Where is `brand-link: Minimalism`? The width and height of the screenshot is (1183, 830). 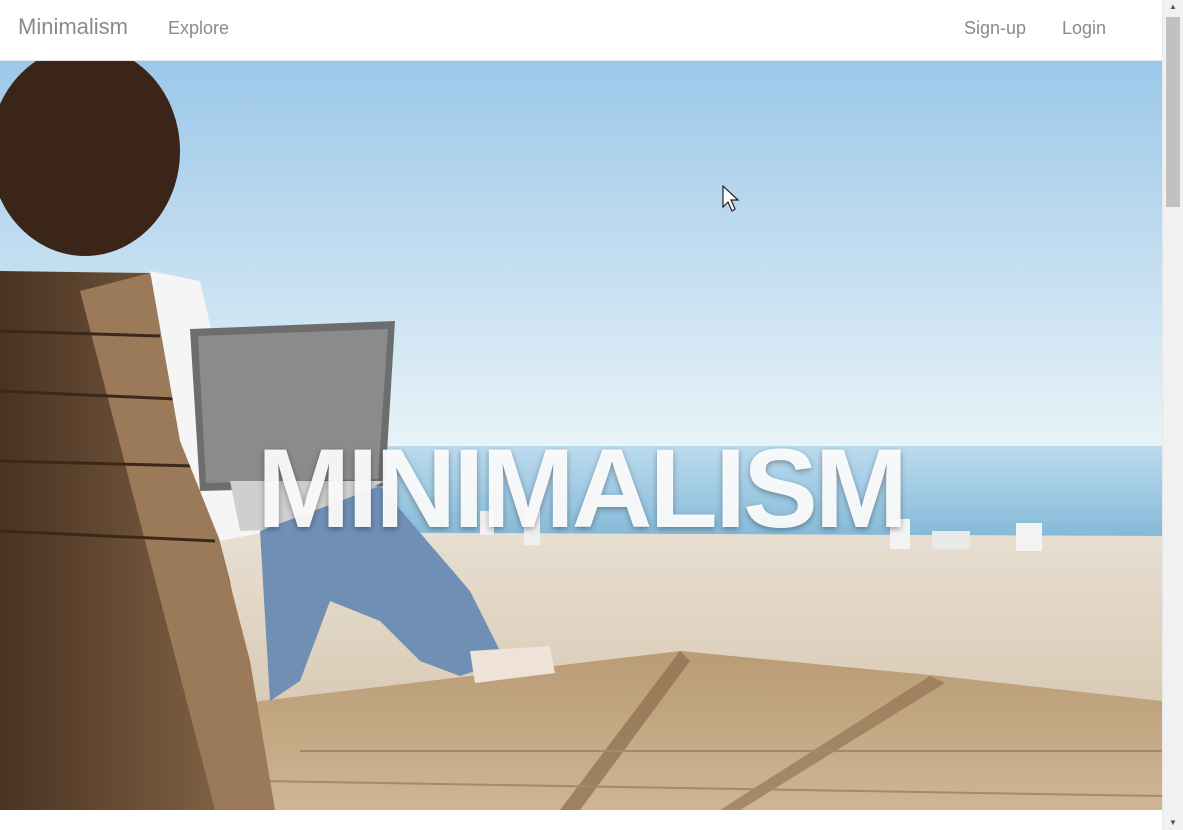
brand-link: Minimalism is located at coordinates (73, 27).